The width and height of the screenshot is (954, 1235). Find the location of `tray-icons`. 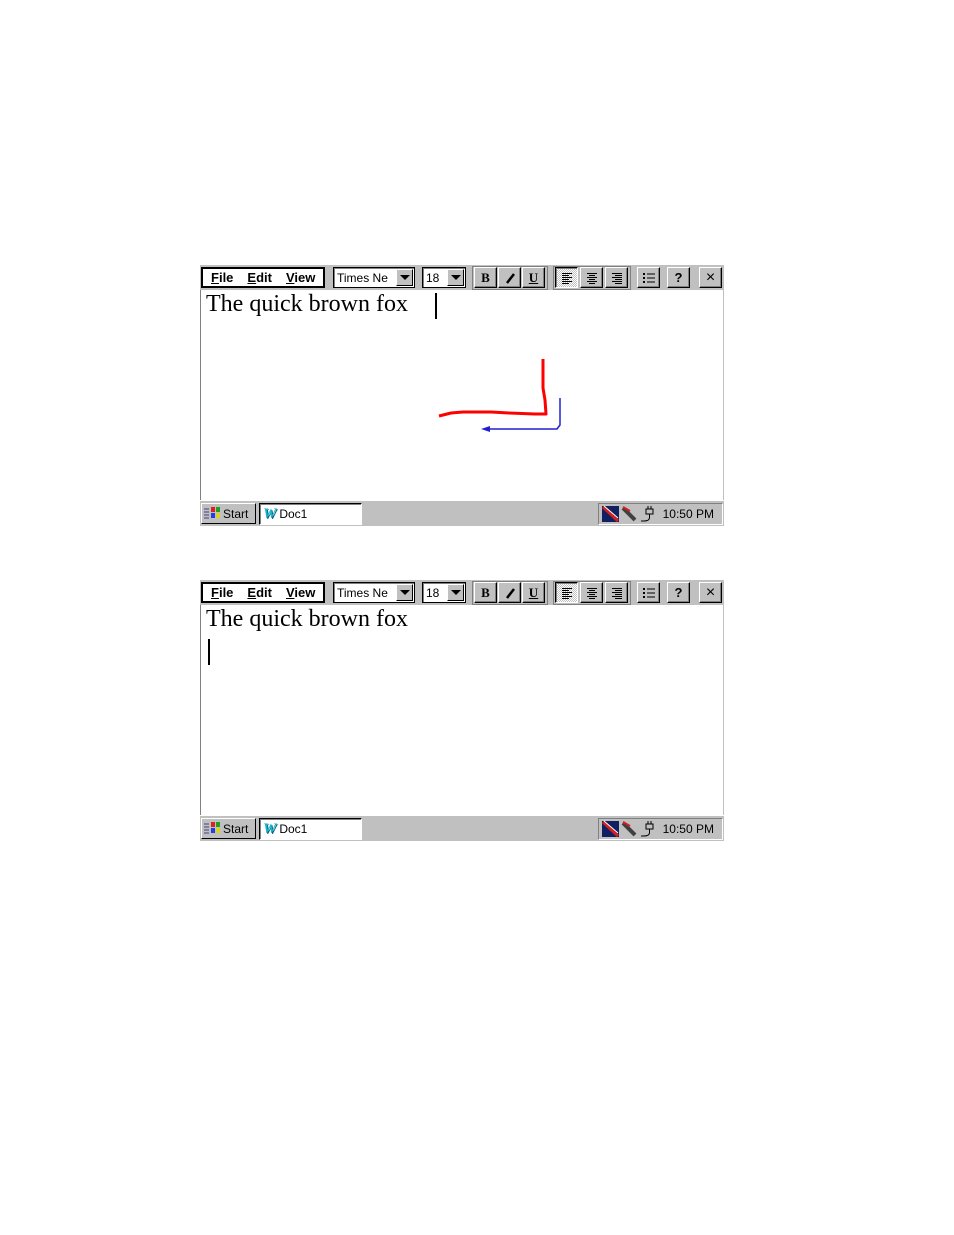

tray-icons is located at coordinates (628, 829).